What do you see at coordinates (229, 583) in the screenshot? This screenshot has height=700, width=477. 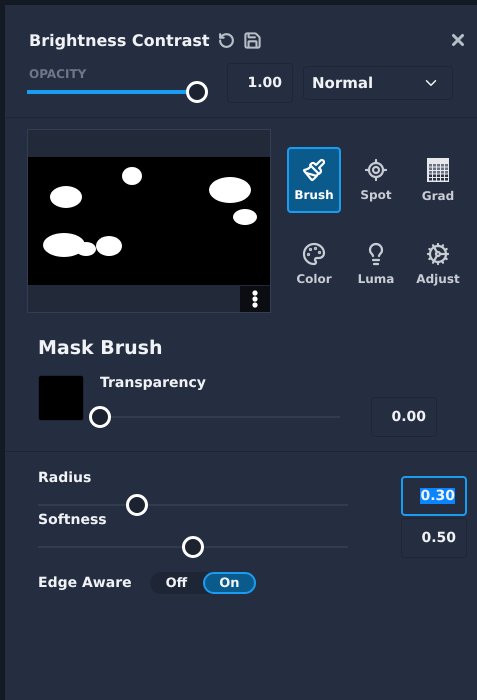 I see `toggle-option: On` at bounding box center [229, 583].